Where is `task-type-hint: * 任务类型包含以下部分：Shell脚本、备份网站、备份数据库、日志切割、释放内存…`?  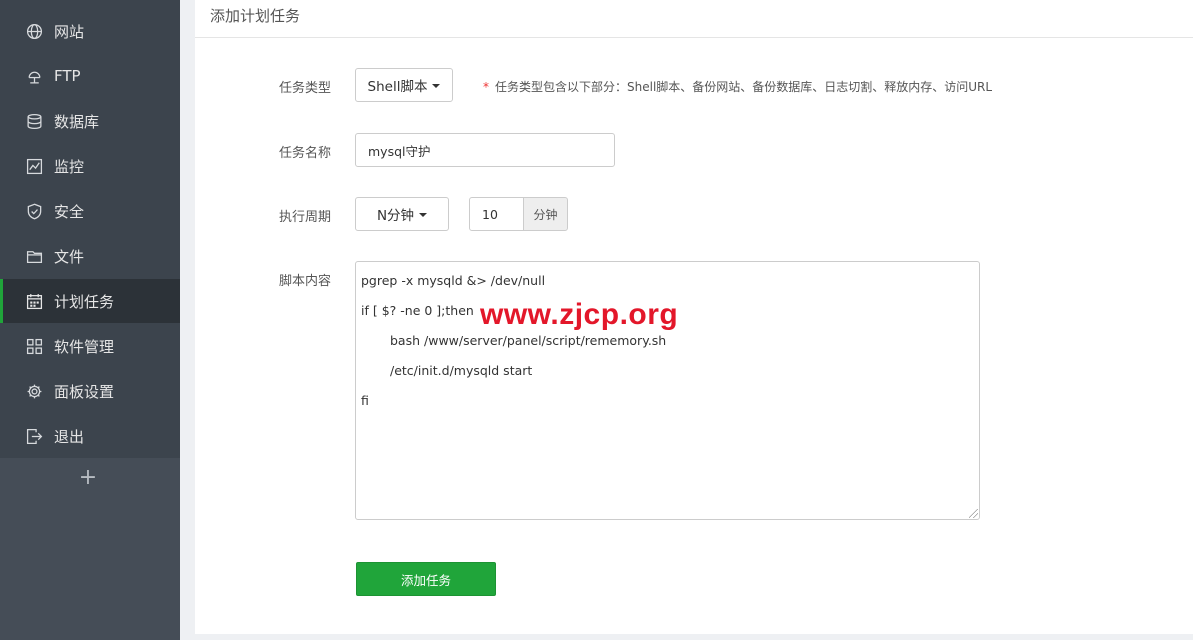
task-type-hint: * 任务类型包含以下部分：Shell脚本、备份网站、备份数据库、日志切割、释放内存… is located at coordinates (737, 86).